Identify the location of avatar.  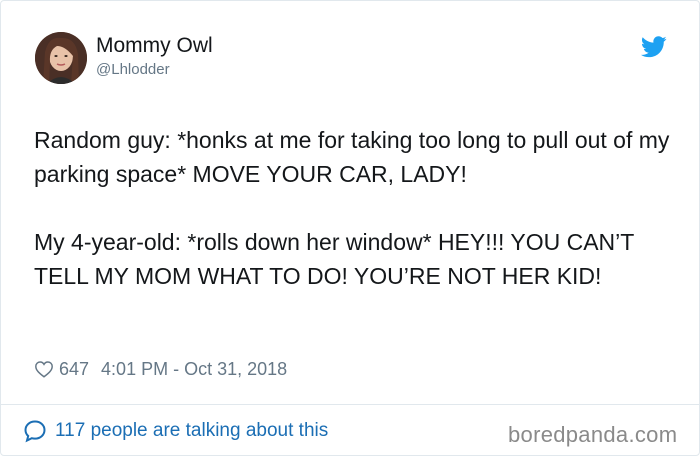
(61, 58).